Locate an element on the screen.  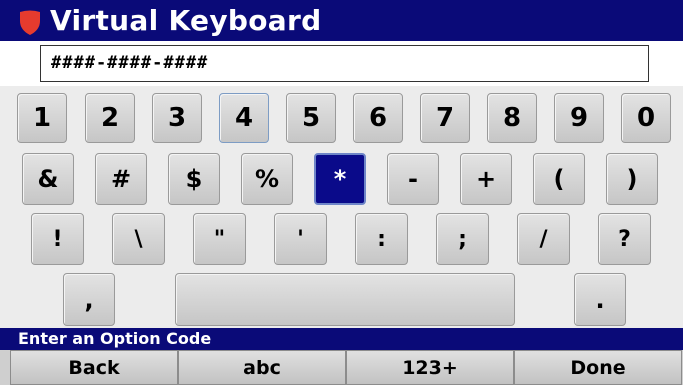
key-open-paren: ( is located at coordinates (559, 179).